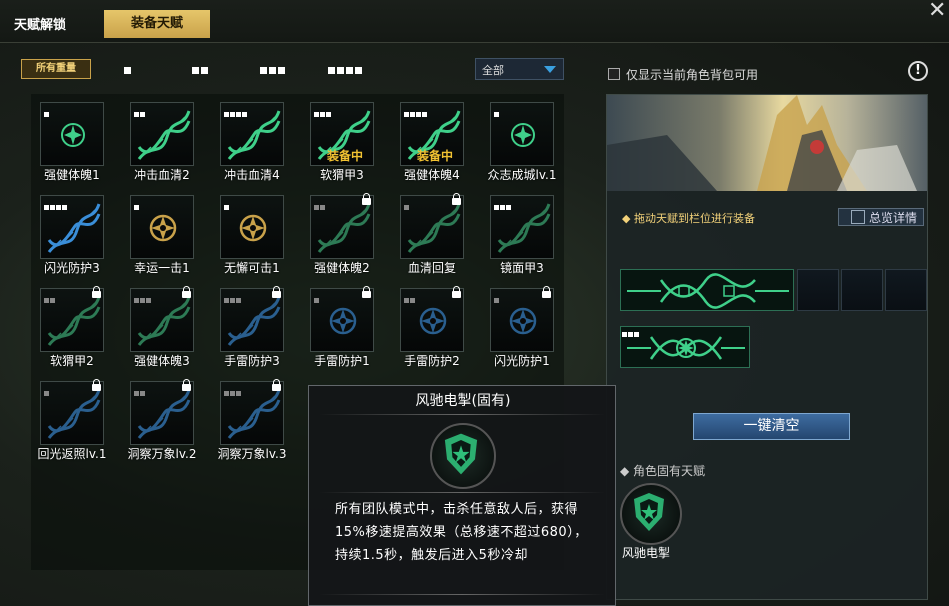  Describe the element at coordinates (614, 74) in the screenshot. I see `checkbox-icon` at that location.